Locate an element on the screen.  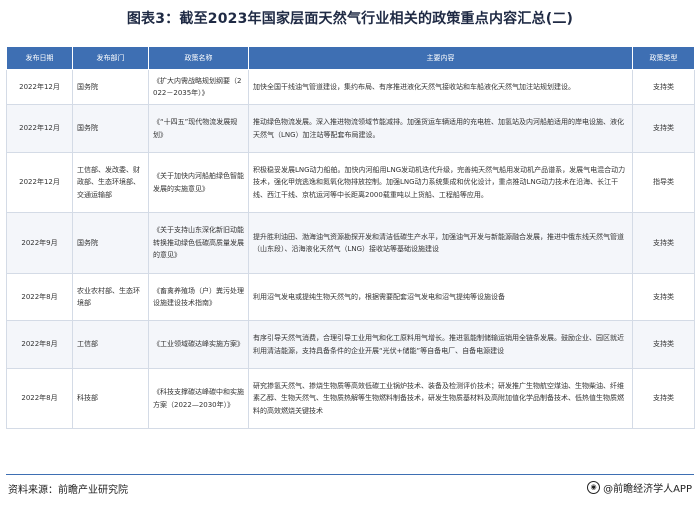
cell-dept: 农业农村部、生态环境部 is located at coordinates (110, 297).